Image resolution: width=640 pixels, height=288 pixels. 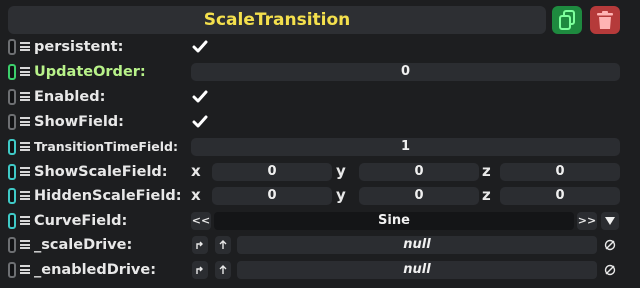 What do you see at coordinates (320, 47) in the screenshot?
I see `row-persistent: persistent:` at bounding box center [320, 47].